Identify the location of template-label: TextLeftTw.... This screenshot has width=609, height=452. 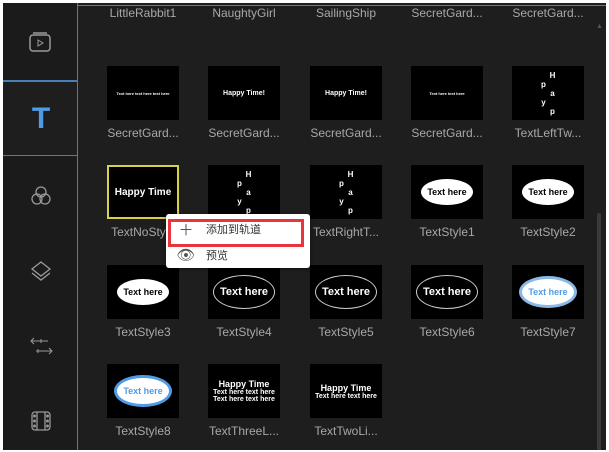
(548, 133).